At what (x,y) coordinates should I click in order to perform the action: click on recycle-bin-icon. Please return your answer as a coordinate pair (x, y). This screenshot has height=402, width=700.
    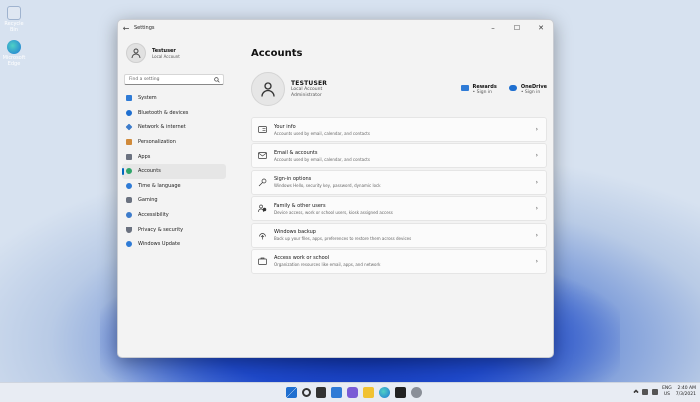
    Looking at the image, I should click on (14, 13).